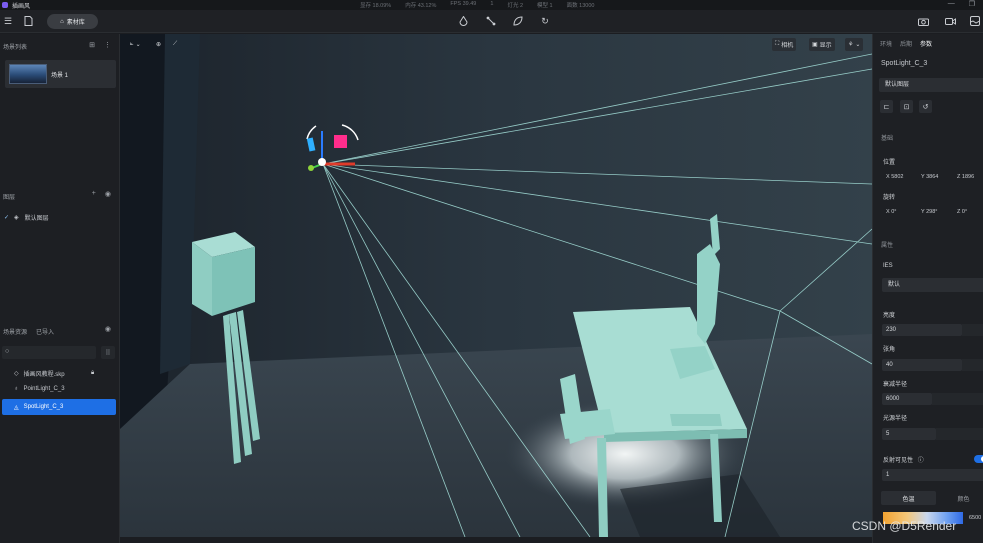  I want to click on position-z: Z 1896, so click(965, 177).